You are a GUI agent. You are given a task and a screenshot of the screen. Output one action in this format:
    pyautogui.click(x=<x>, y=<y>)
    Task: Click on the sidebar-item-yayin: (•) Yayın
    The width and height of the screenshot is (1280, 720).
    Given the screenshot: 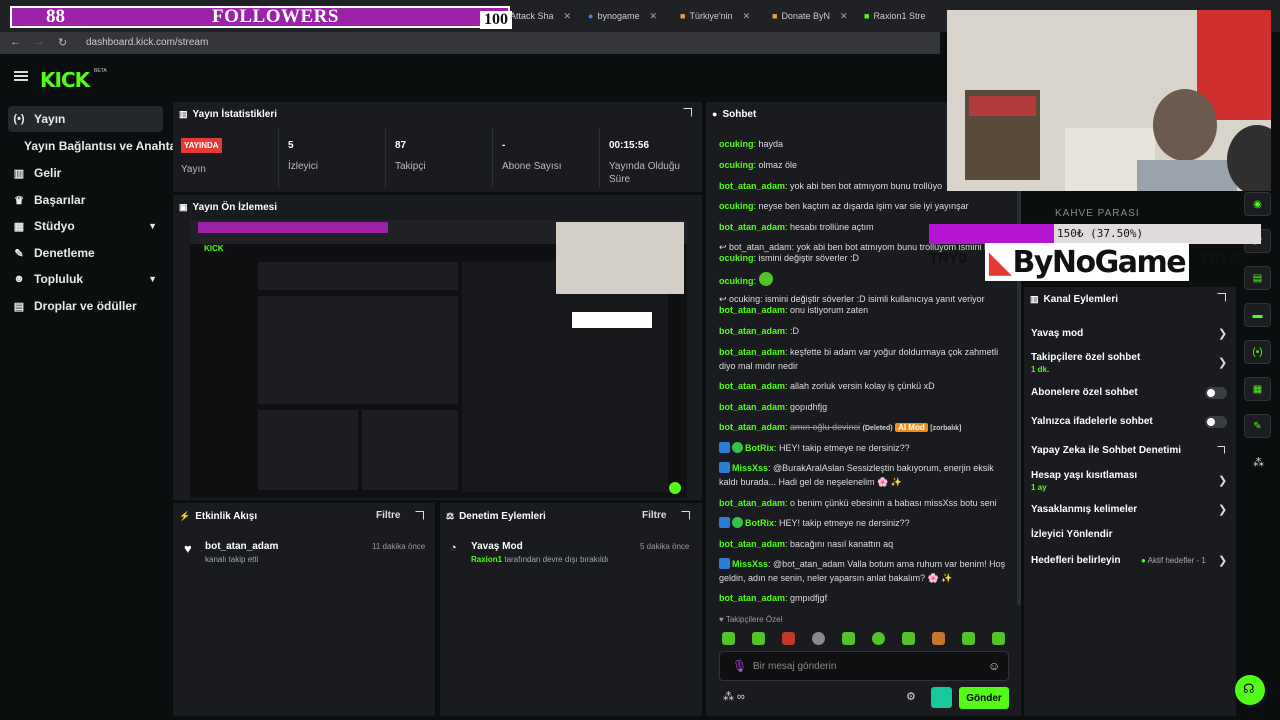 What is the action you would take?
    pyautogui.click(x=85, y=119)
    